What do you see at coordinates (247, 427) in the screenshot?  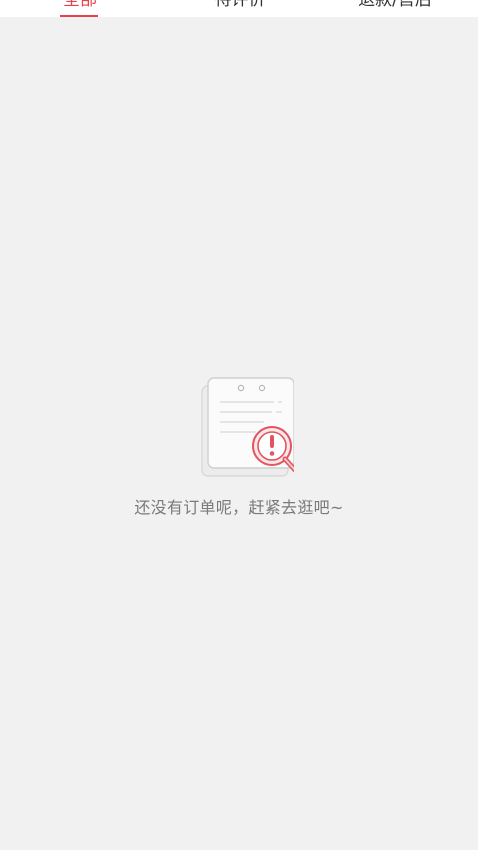 I see `empty-orders-icon` at bounding box center [247, 427].